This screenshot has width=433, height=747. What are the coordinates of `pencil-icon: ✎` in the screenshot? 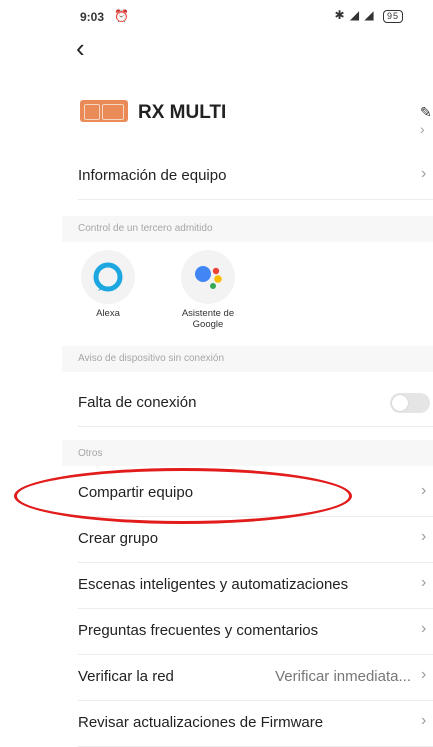 It's located at (426, 112).